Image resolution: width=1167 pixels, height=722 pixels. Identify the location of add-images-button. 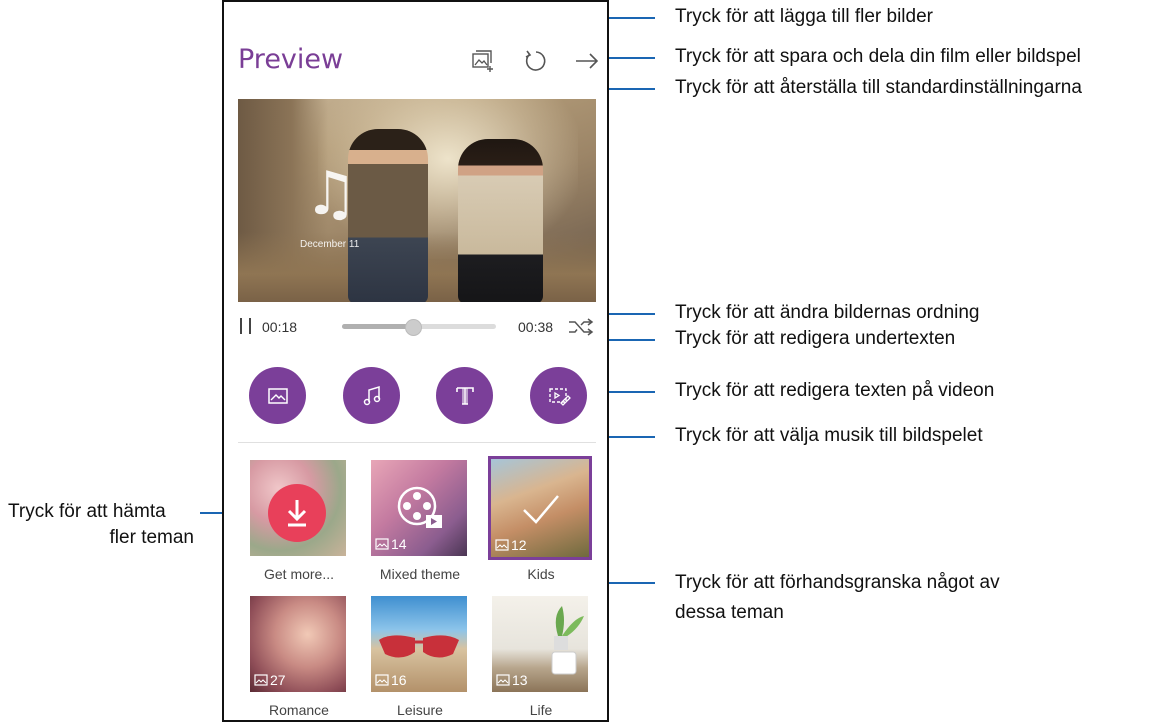
(483, 61).